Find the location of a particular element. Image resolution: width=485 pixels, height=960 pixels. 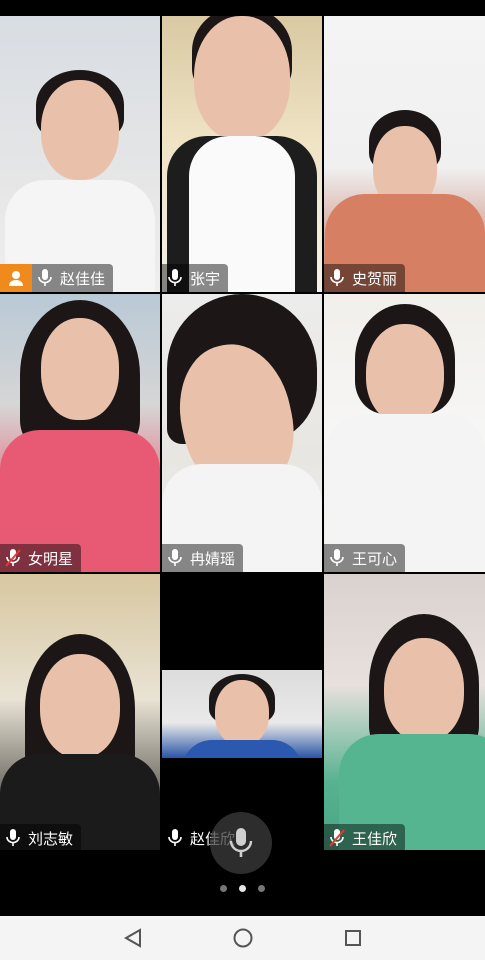

participant-name-label: 张宇 is located at coordinates (195, 278).